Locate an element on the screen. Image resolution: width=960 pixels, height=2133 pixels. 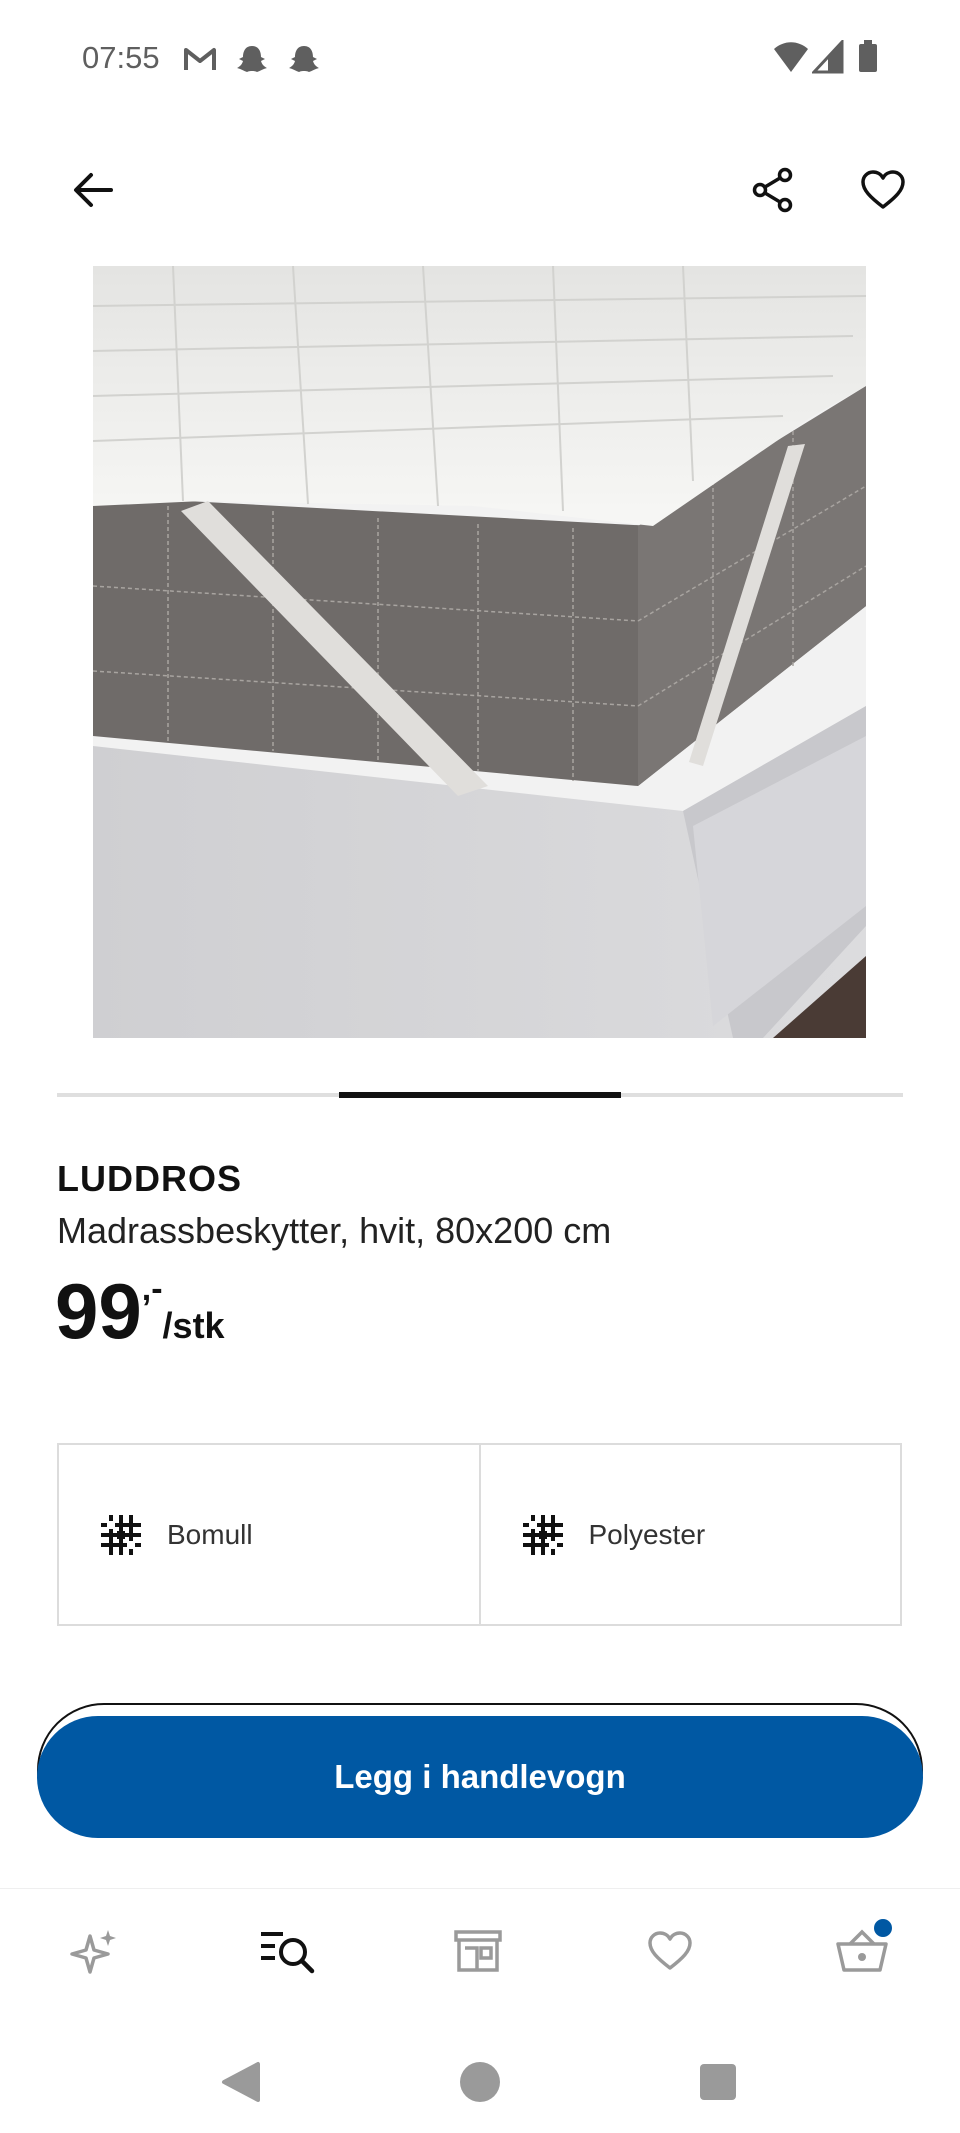
carousel-indicator is located at coordinates (480, 1095).